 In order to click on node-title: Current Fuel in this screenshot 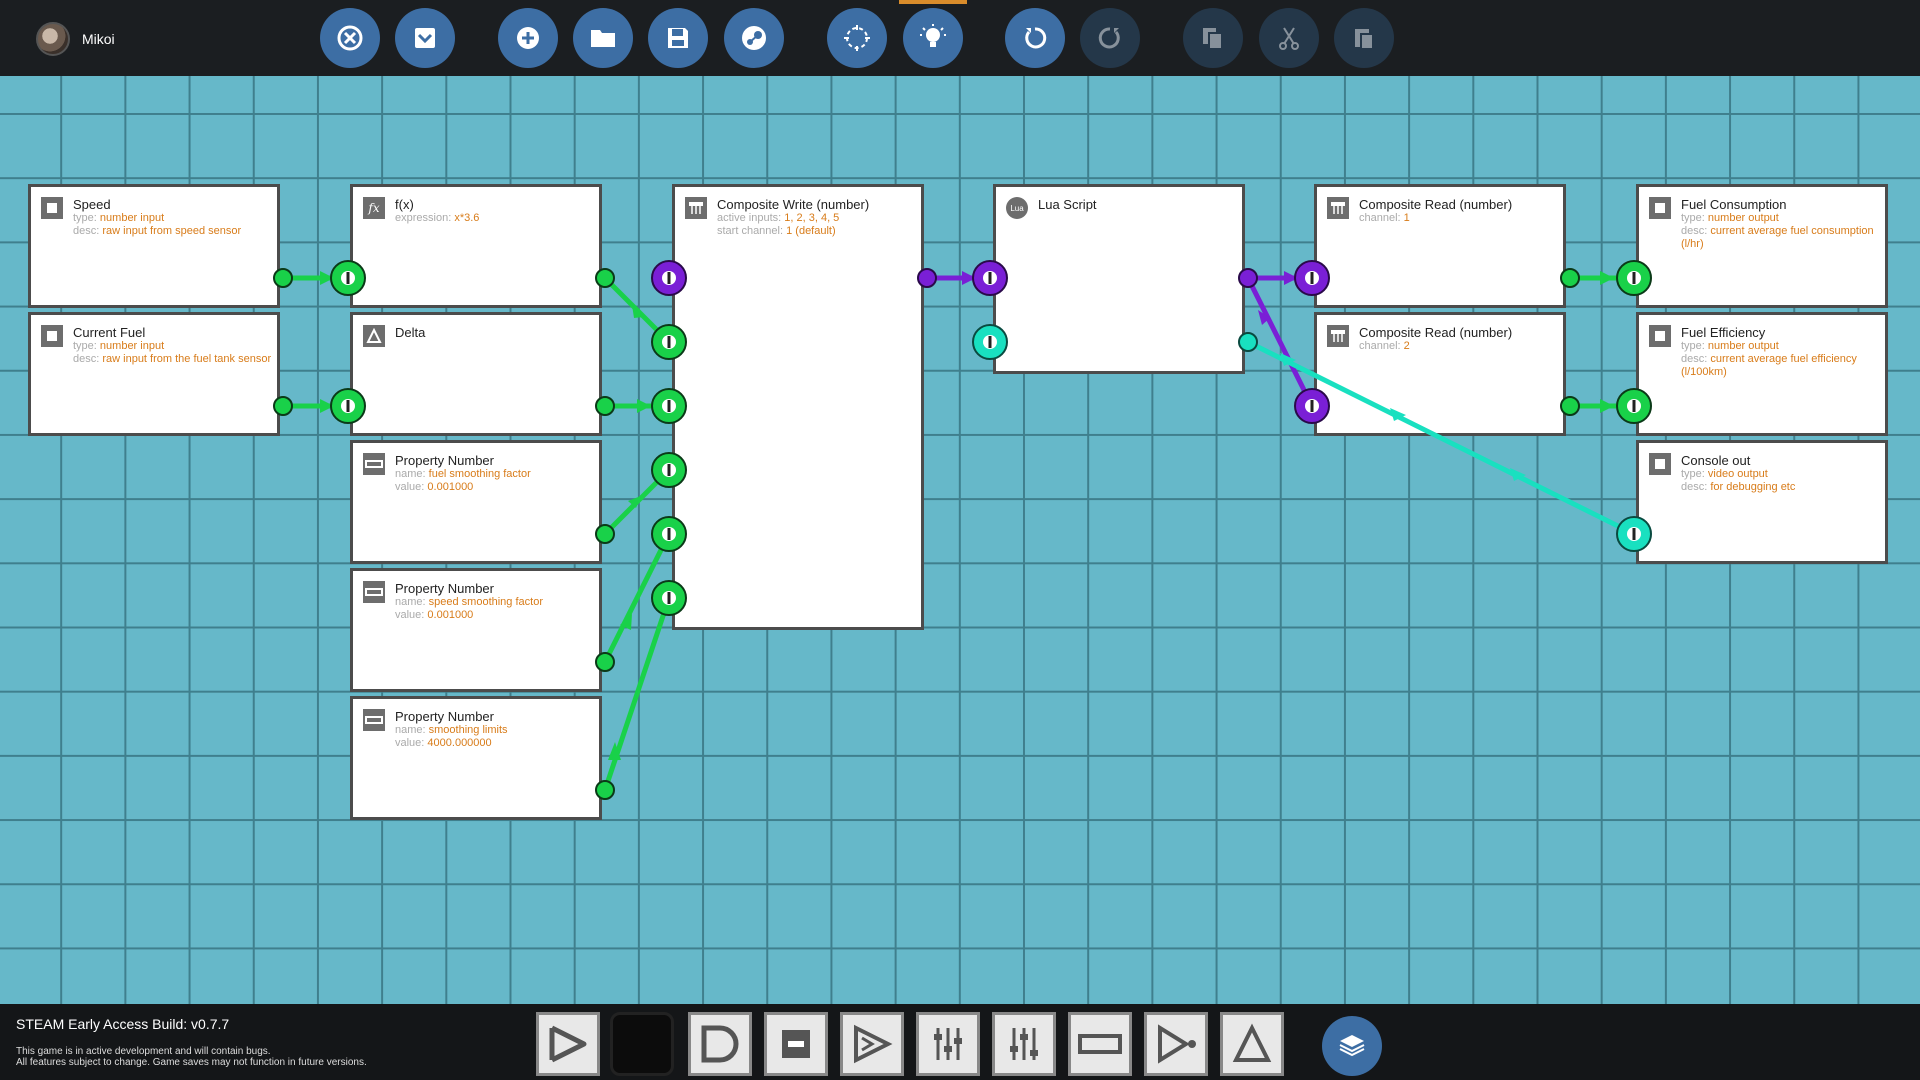, I will do `click(109, 332)`.